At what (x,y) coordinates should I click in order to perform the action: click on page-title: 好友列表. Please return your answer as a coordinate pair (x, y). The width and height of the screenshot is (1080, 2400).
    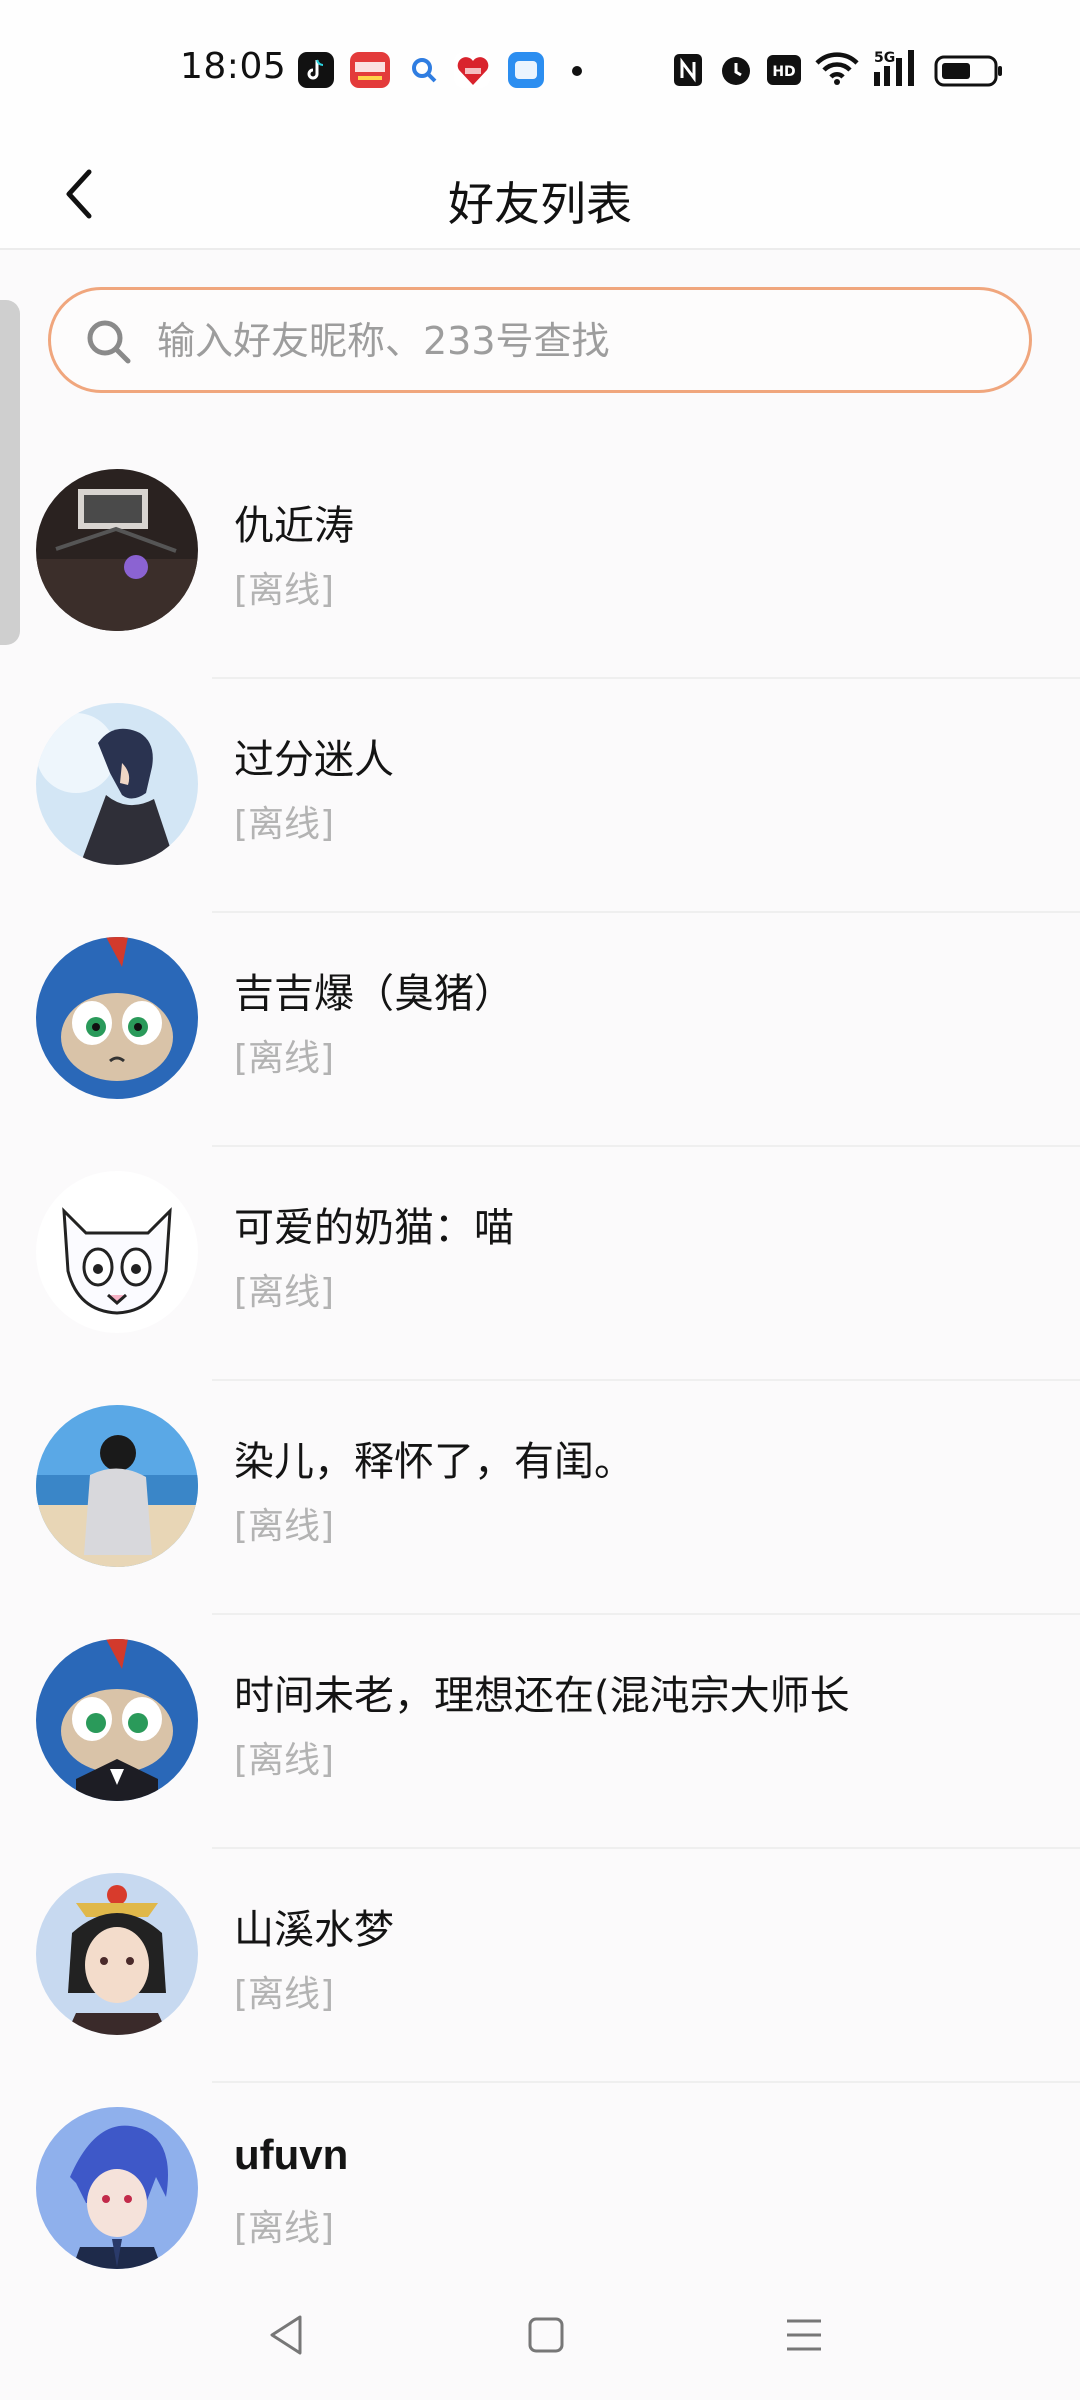
    Looking at the image, I should click on (540, 204).